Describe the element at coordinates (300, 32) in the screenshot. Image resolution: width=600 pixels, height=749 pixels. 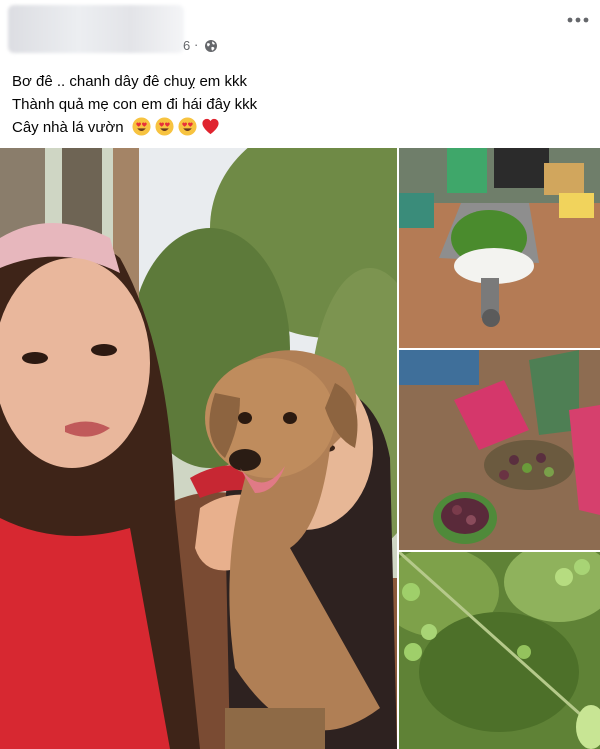
I see `post-header: 6 ·` at that location.